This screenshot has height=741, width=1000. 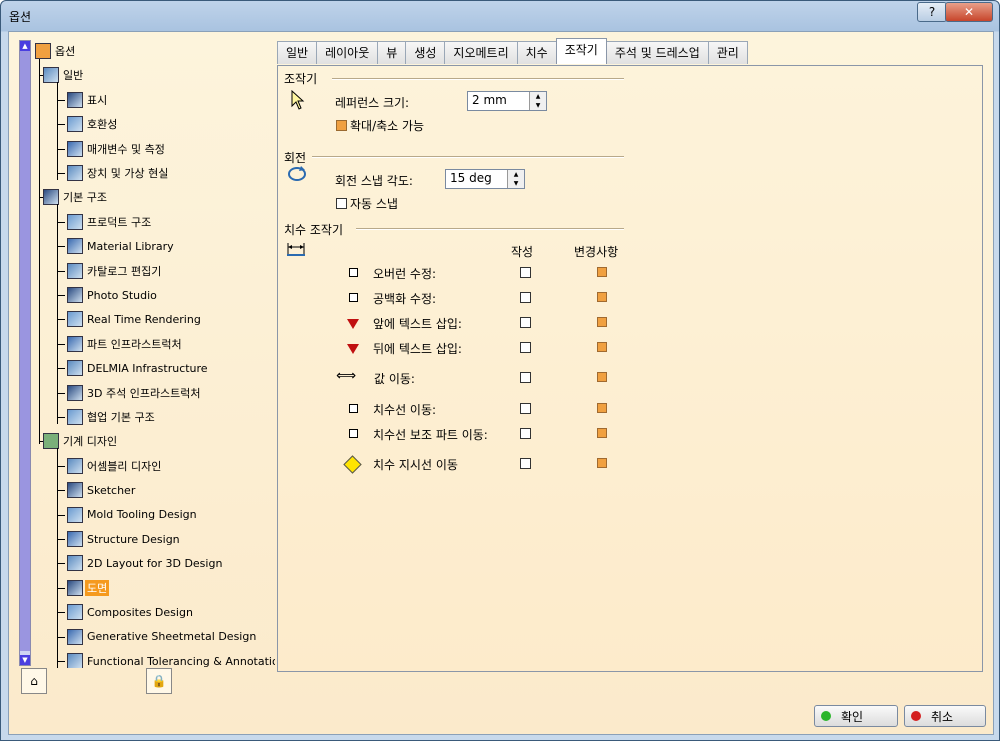 I want to click on tree-node: Generative Sheetmetal Design, so click(x=162, y=637).